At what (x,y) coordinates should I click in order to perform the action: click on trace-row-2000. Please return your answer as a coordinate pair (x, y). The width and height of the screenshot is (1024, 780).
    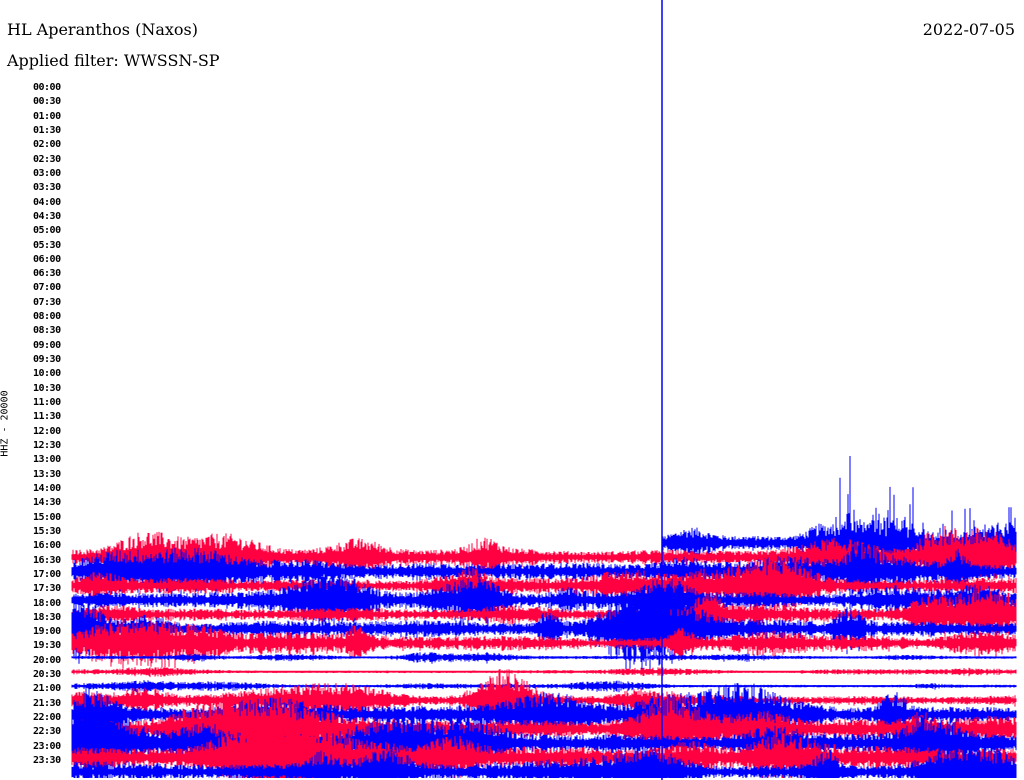
    Looking at the image, I should click on (544, 672).